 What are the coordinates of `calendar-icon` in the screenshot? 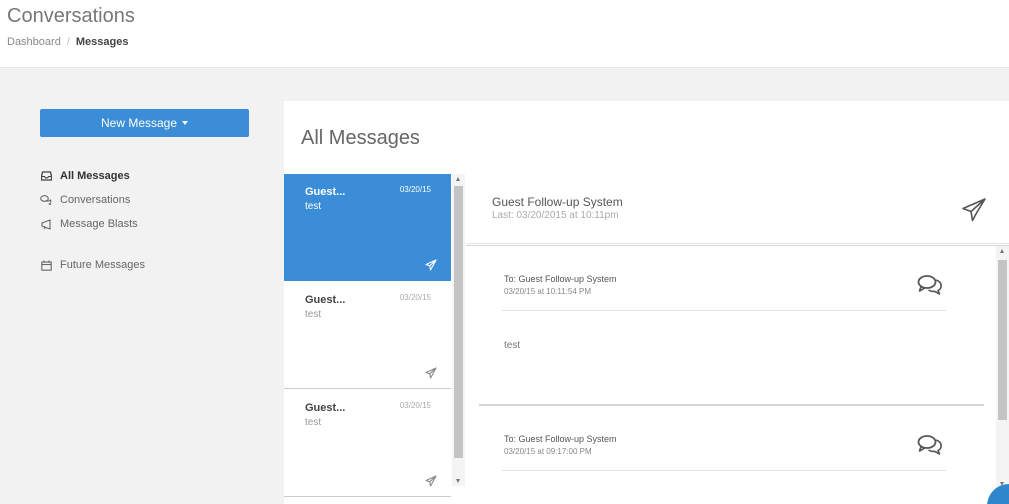 It's located at (46, 265).